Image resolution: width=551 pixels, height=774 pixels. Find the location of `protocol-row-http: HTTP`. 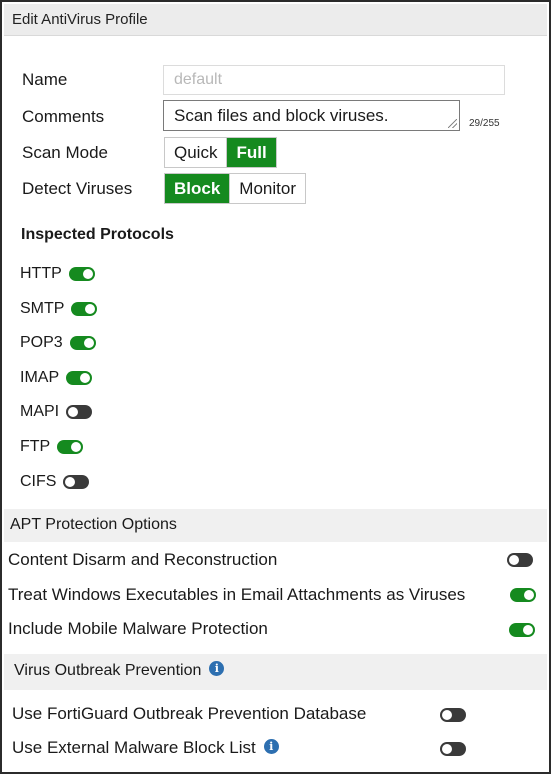

protocol-row-http: HTTP is located at coordinates (57, 274).